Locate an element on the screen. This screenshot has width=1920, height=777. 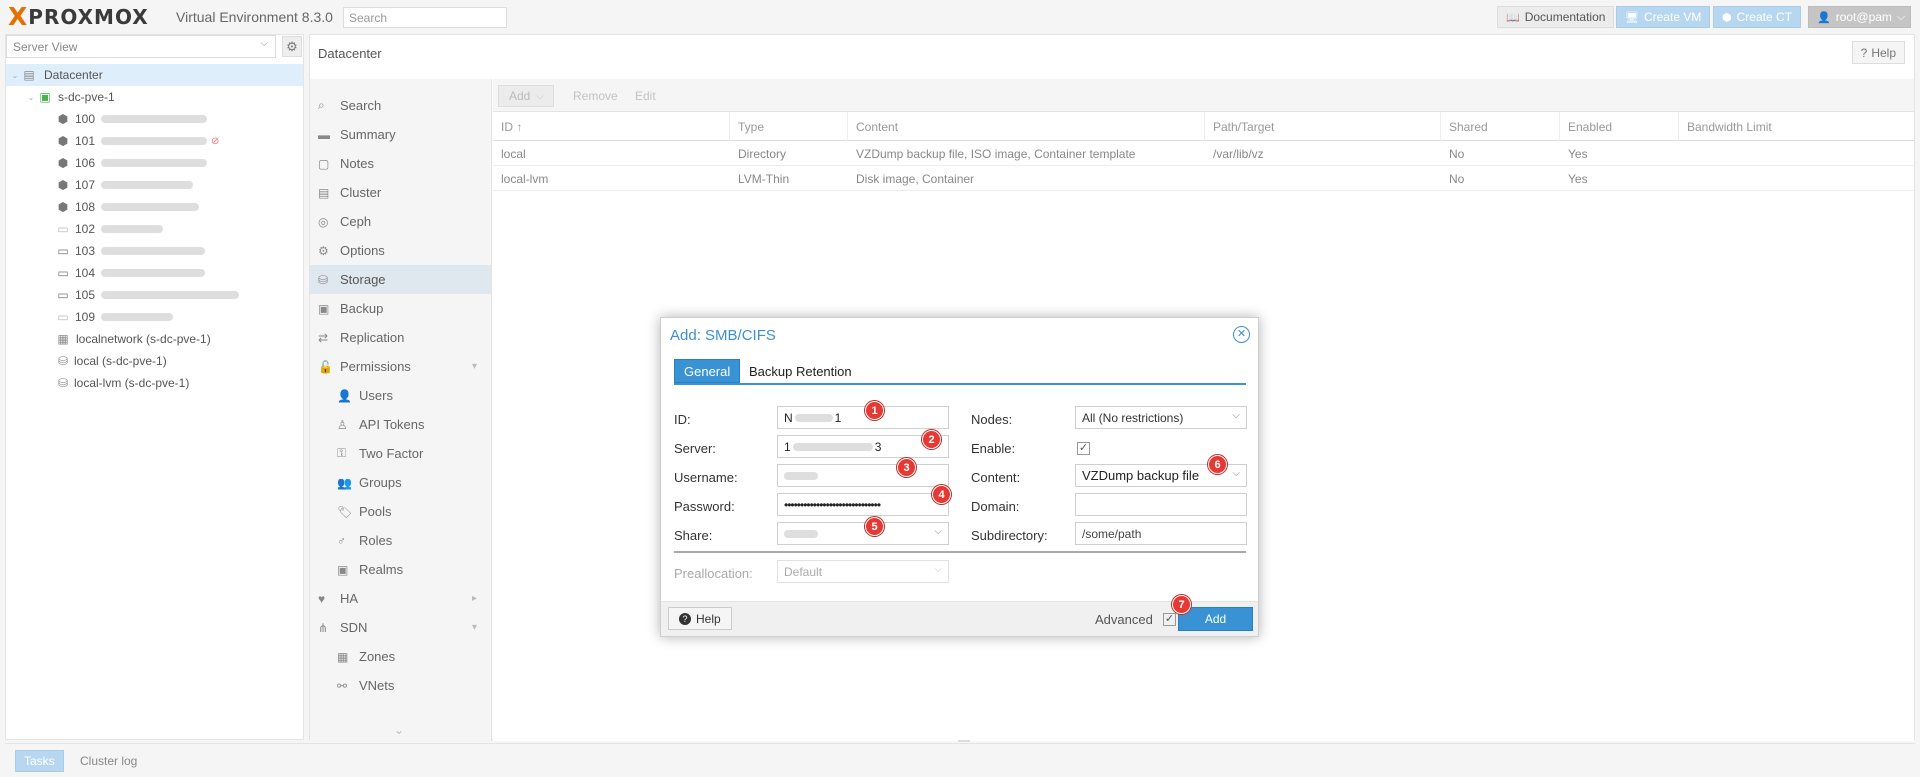
menu-item-notes: ▢ Notes is located at coordinates (400, 163).